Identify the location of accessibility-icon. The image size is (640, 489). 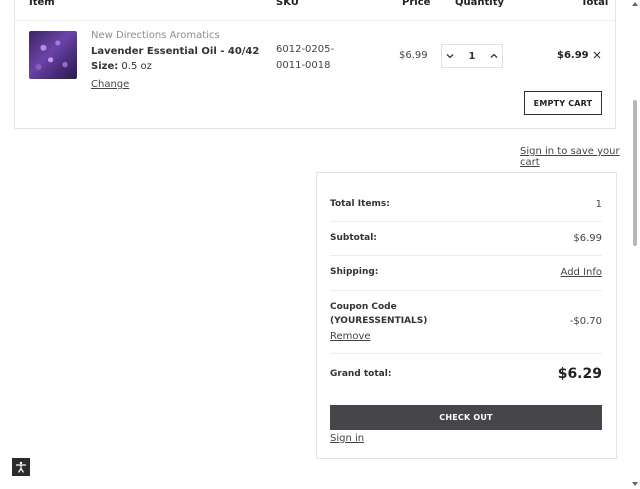
(21, 467).